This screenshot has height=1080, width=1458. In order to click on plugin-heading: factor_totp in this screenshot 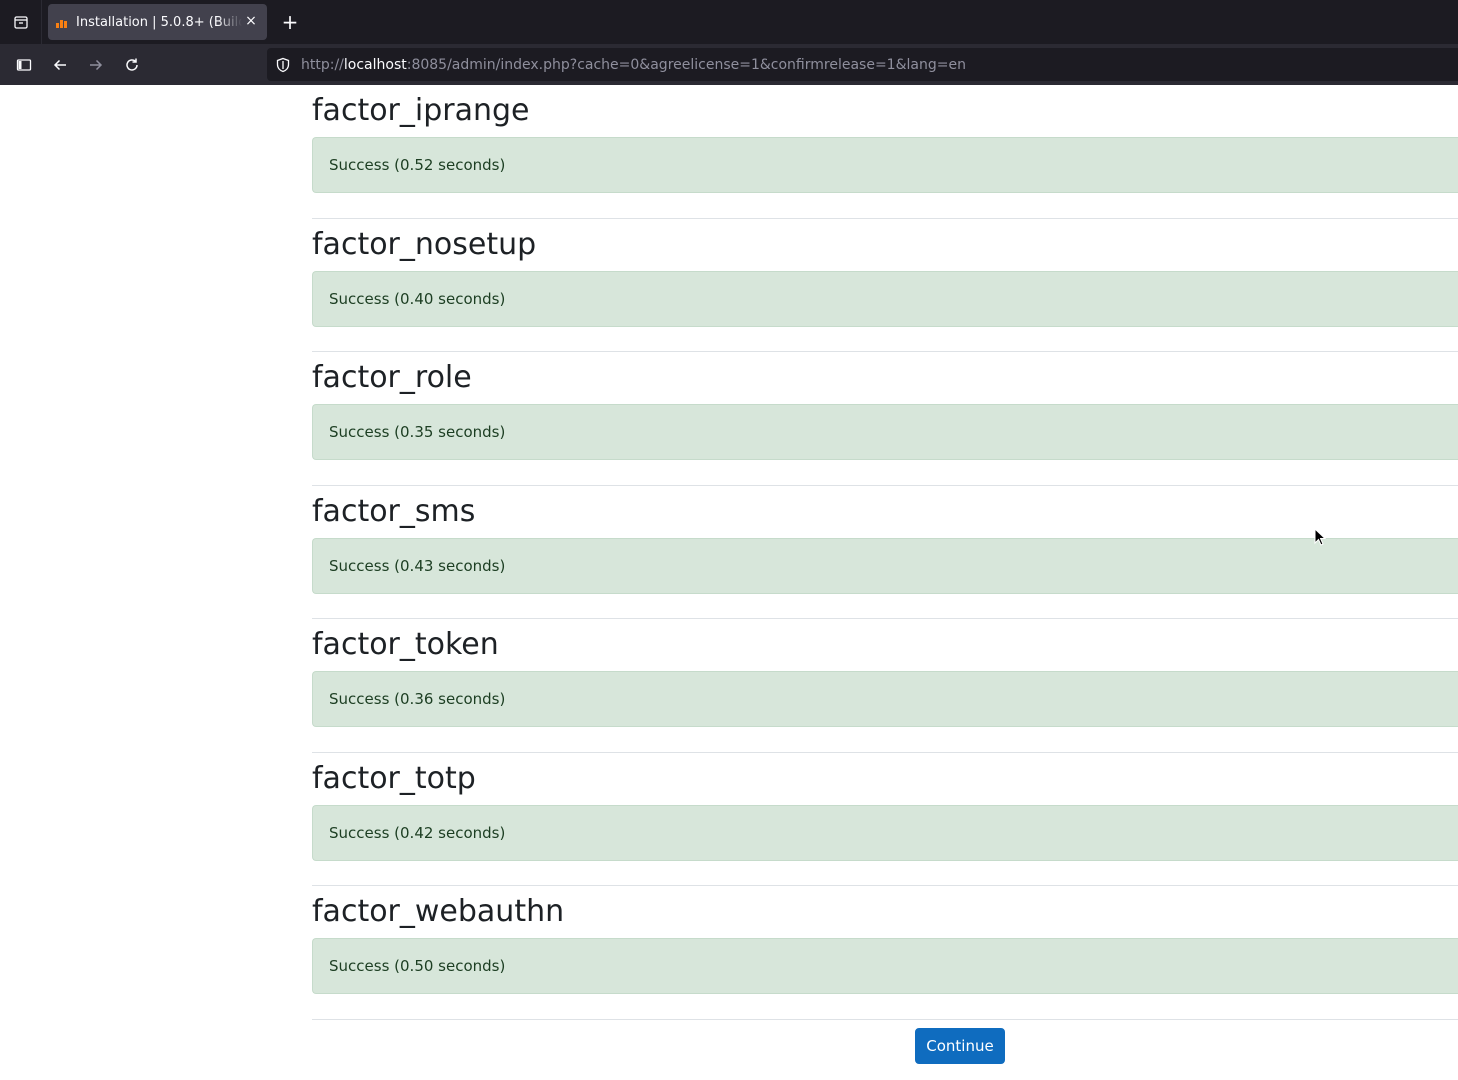, I will do `click(394, 778)`.